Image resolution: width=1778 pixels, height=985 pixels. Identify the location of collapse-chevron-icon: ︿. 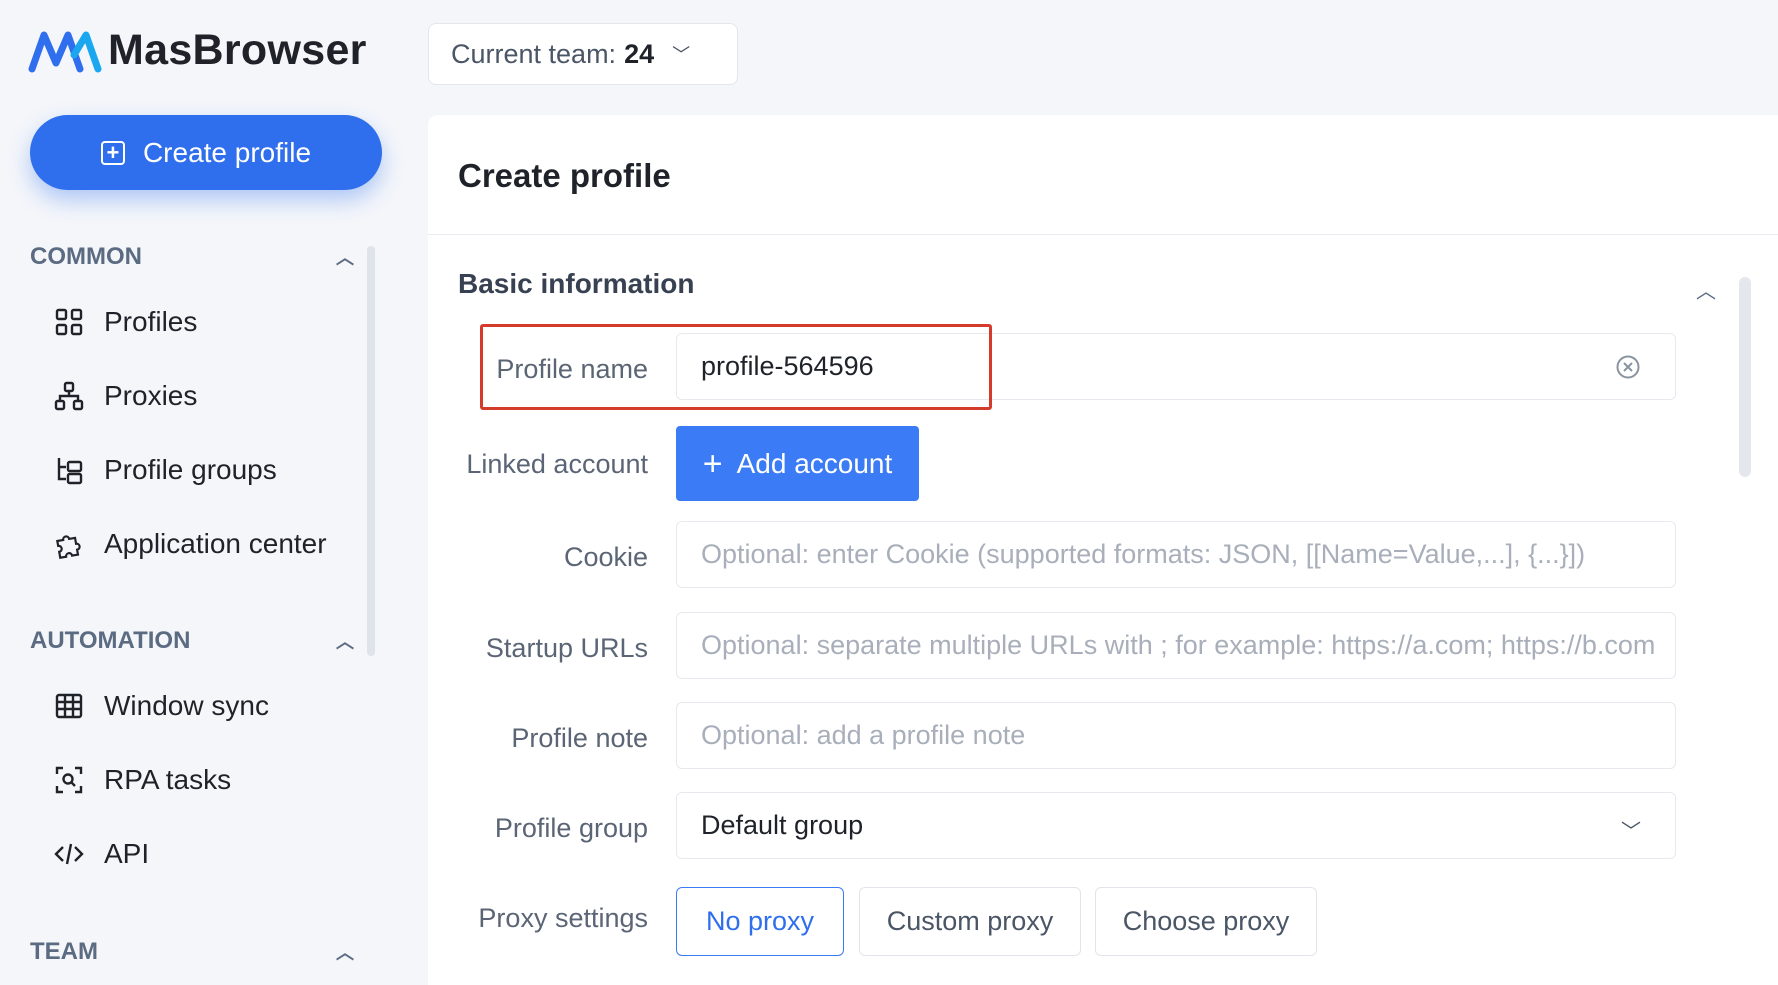
(1706, 289).